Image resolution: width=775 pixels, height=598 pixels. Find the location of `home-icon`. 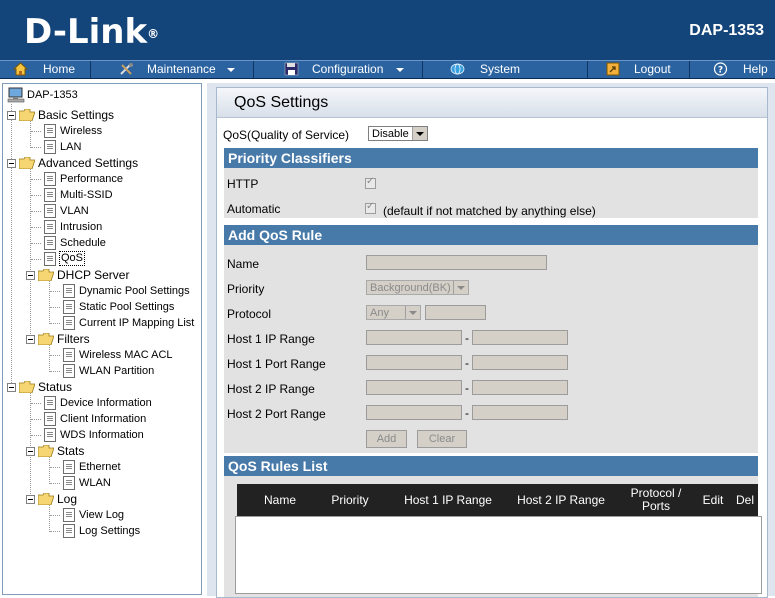

home-icon is located at coordinates (20, 69).